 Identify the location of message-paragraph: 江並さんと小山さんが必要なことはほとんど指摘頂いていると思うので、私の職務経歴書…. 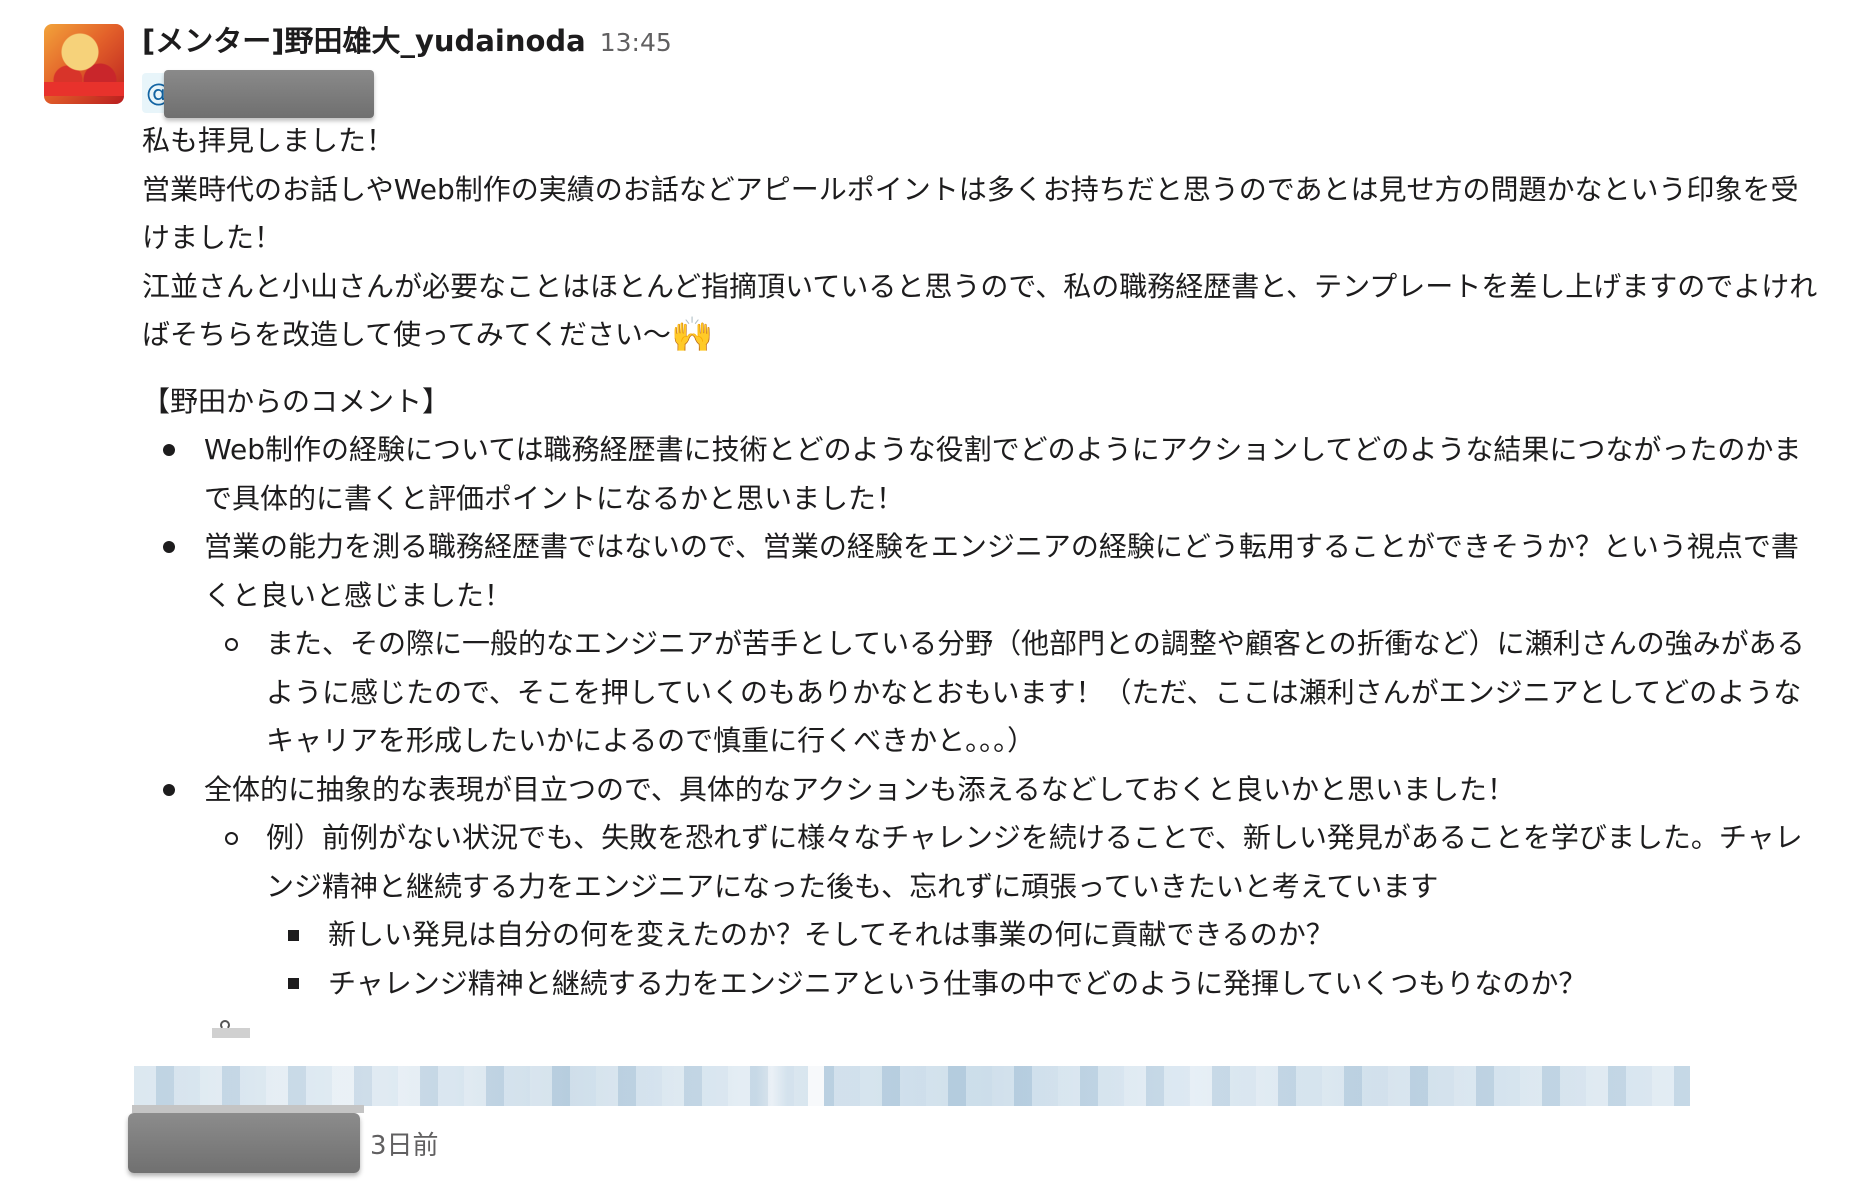
(982, 311).